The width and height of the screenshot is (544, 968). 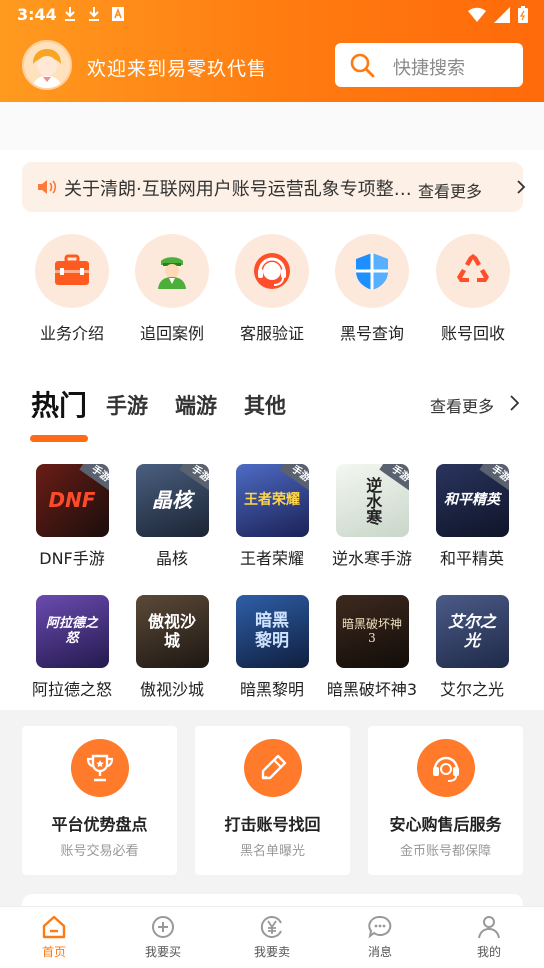 I want to click on game-item: 晶核 手游 晶核, so click(x=172, y=516).